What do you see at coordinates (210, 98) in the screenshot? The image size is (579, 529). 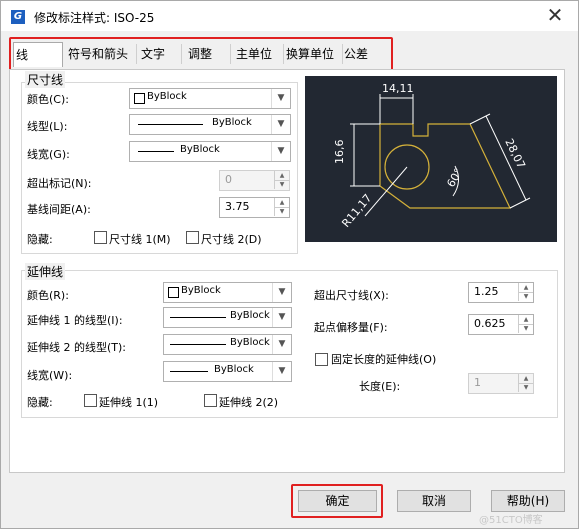 I see `dim-color-select: ByBlock ▼` at bounding box center [210, 98].